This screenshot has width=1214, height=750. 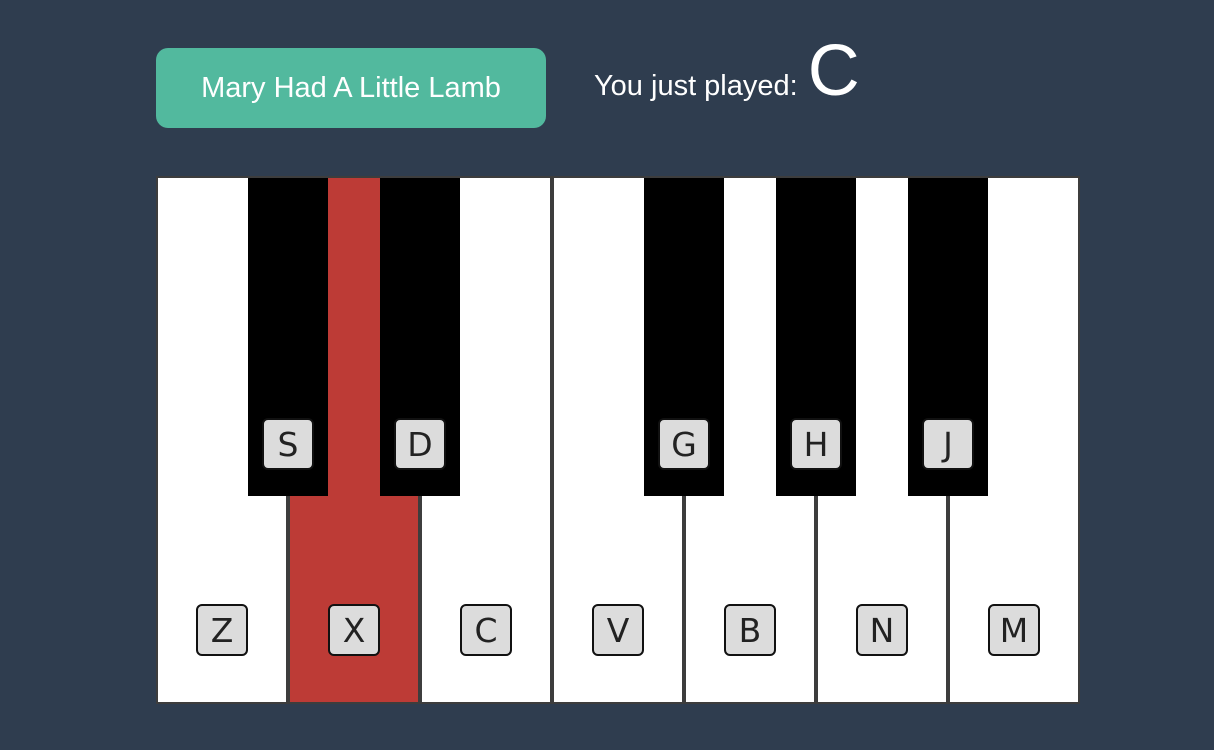 What do you see at coordinates (816, 337) in the screenshot?
I see `black-key-h: H` at bounding box center [816, 337].